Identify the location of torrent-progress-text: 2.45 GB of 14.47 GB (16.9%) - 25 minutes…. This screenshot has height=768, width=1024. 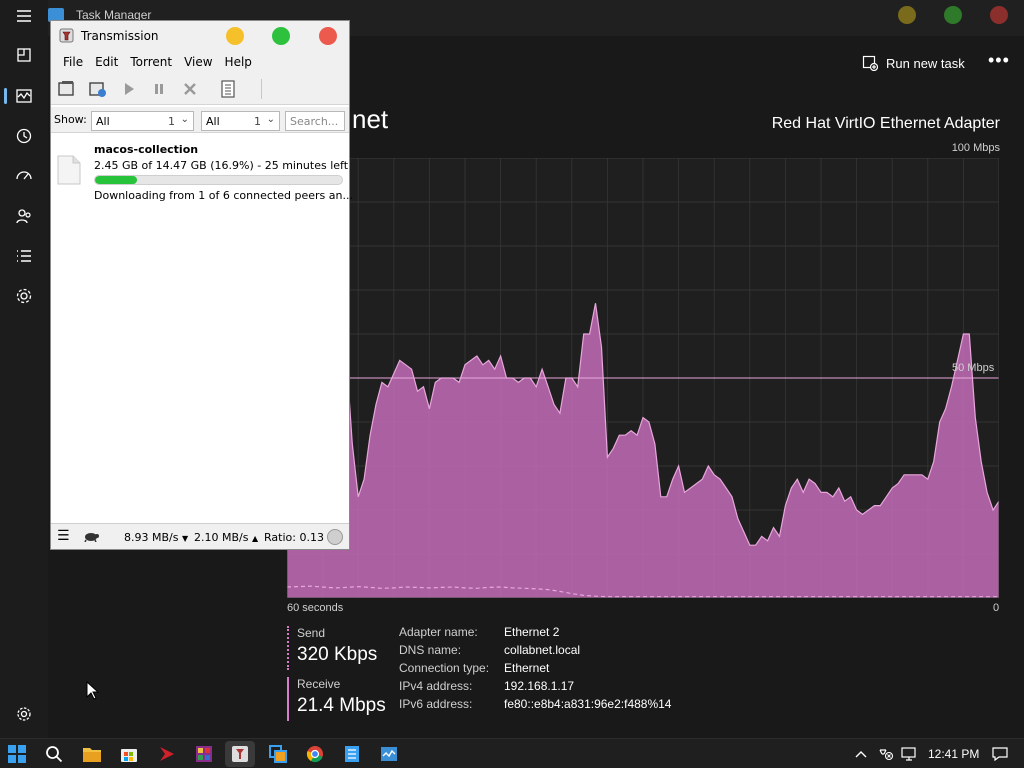
(221, 165).